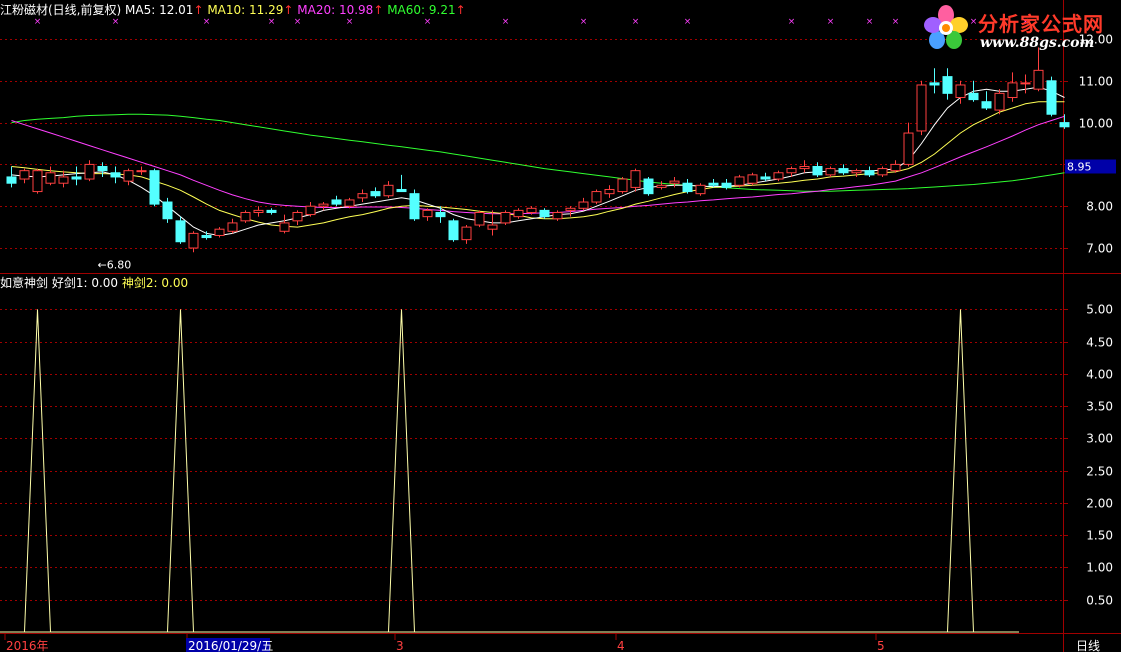 This screenshot has width=1121, height=652. What do you see at coordinates (946, 27) in the screenshot?
I see `flower-logo-icon` at bounding box center [946, 27].